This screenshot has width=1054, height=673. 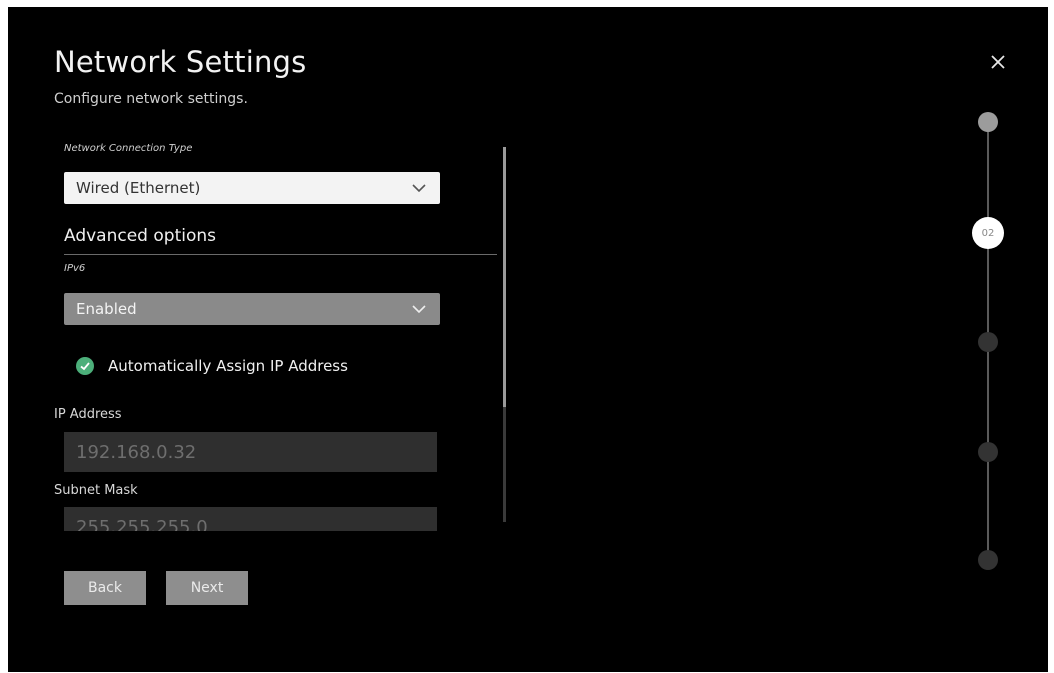 What do you see at coordinates (105, 588) in the screenshot?
I see `back-button: Back` at bounding box center [105, 588].